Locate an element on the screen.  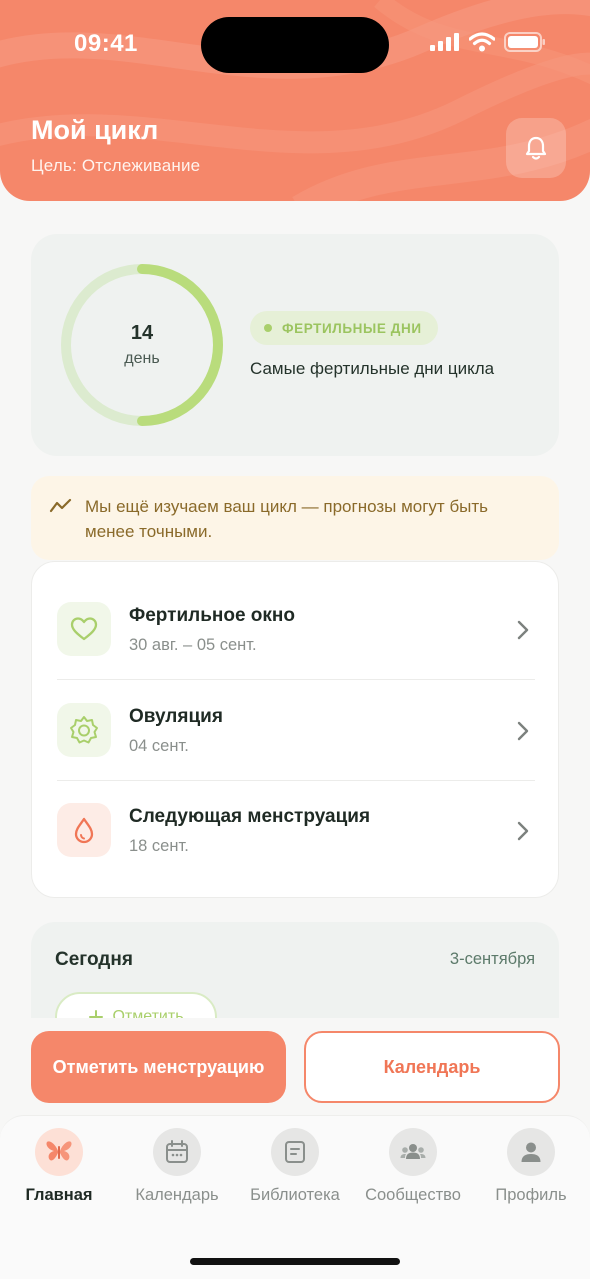
notifications-button is located at coordinates (536, 148).